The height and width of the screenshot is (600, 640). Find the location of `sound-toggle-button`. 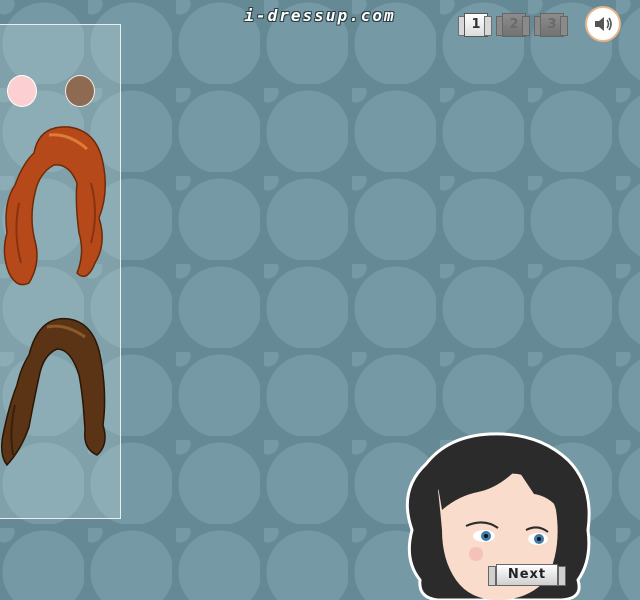

sound-toggle-button is located at coordinates (603, 24).